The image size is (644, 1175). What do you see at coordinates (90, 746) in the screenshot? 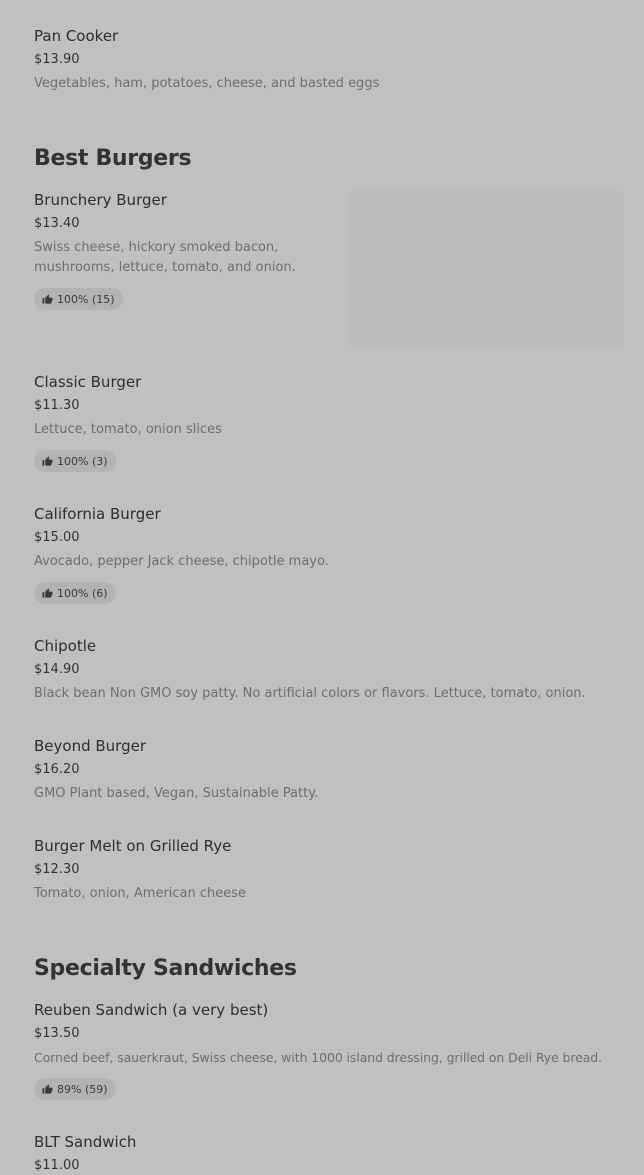
I see `item-name: Beyond Burger` at bounding box center [90, 746].